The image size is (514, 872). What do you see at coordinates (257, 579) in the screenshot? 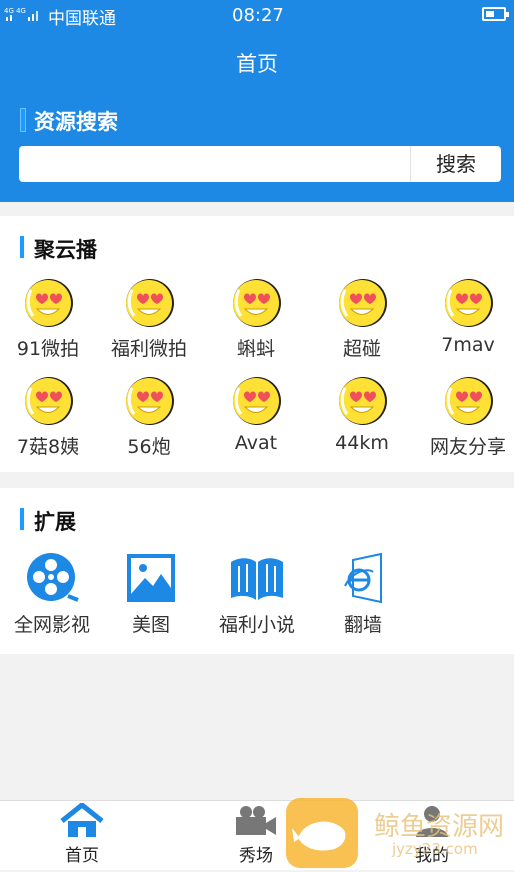
I see `open-book-icon` at bounding box center [257, 579].